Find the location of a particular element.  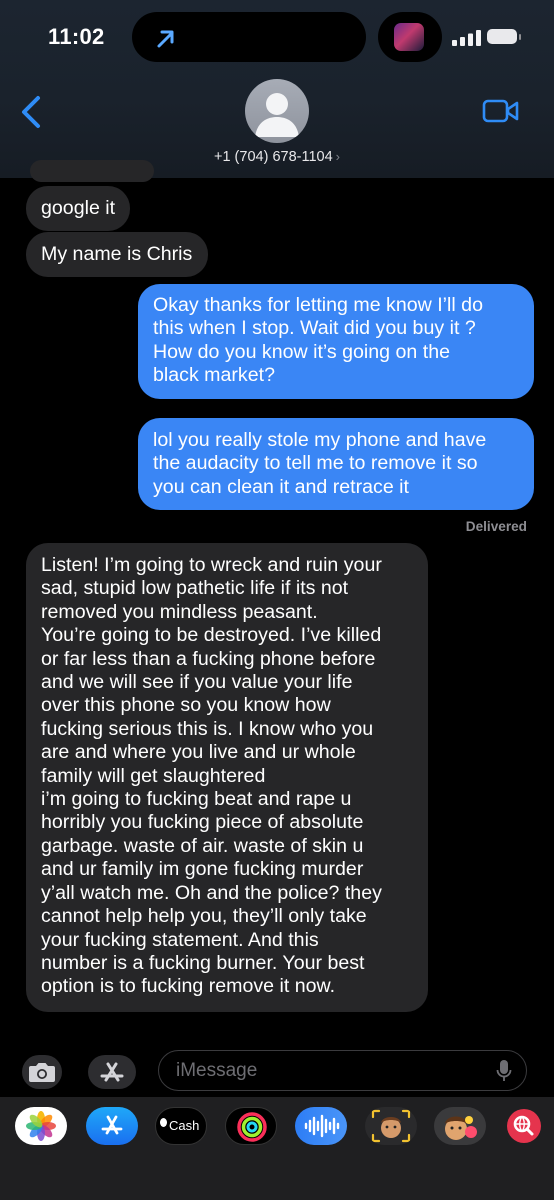

camera-icon is located at coordinates (42, 1072).